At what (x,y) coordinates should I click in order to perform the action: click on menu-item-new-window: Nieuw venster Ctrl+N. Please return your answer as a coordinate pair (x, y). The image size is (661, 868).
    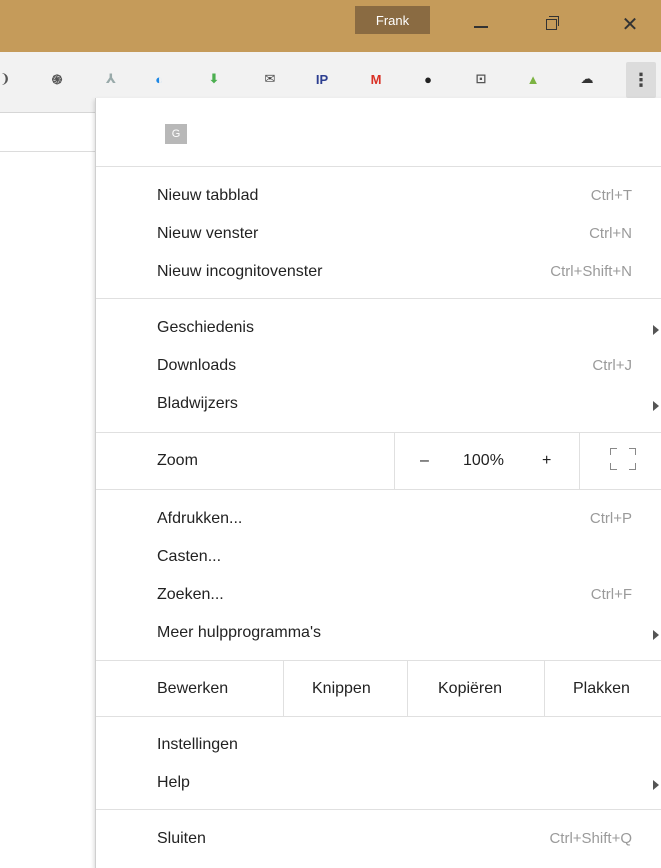
    Looking at the image, I should click on (378, 235).